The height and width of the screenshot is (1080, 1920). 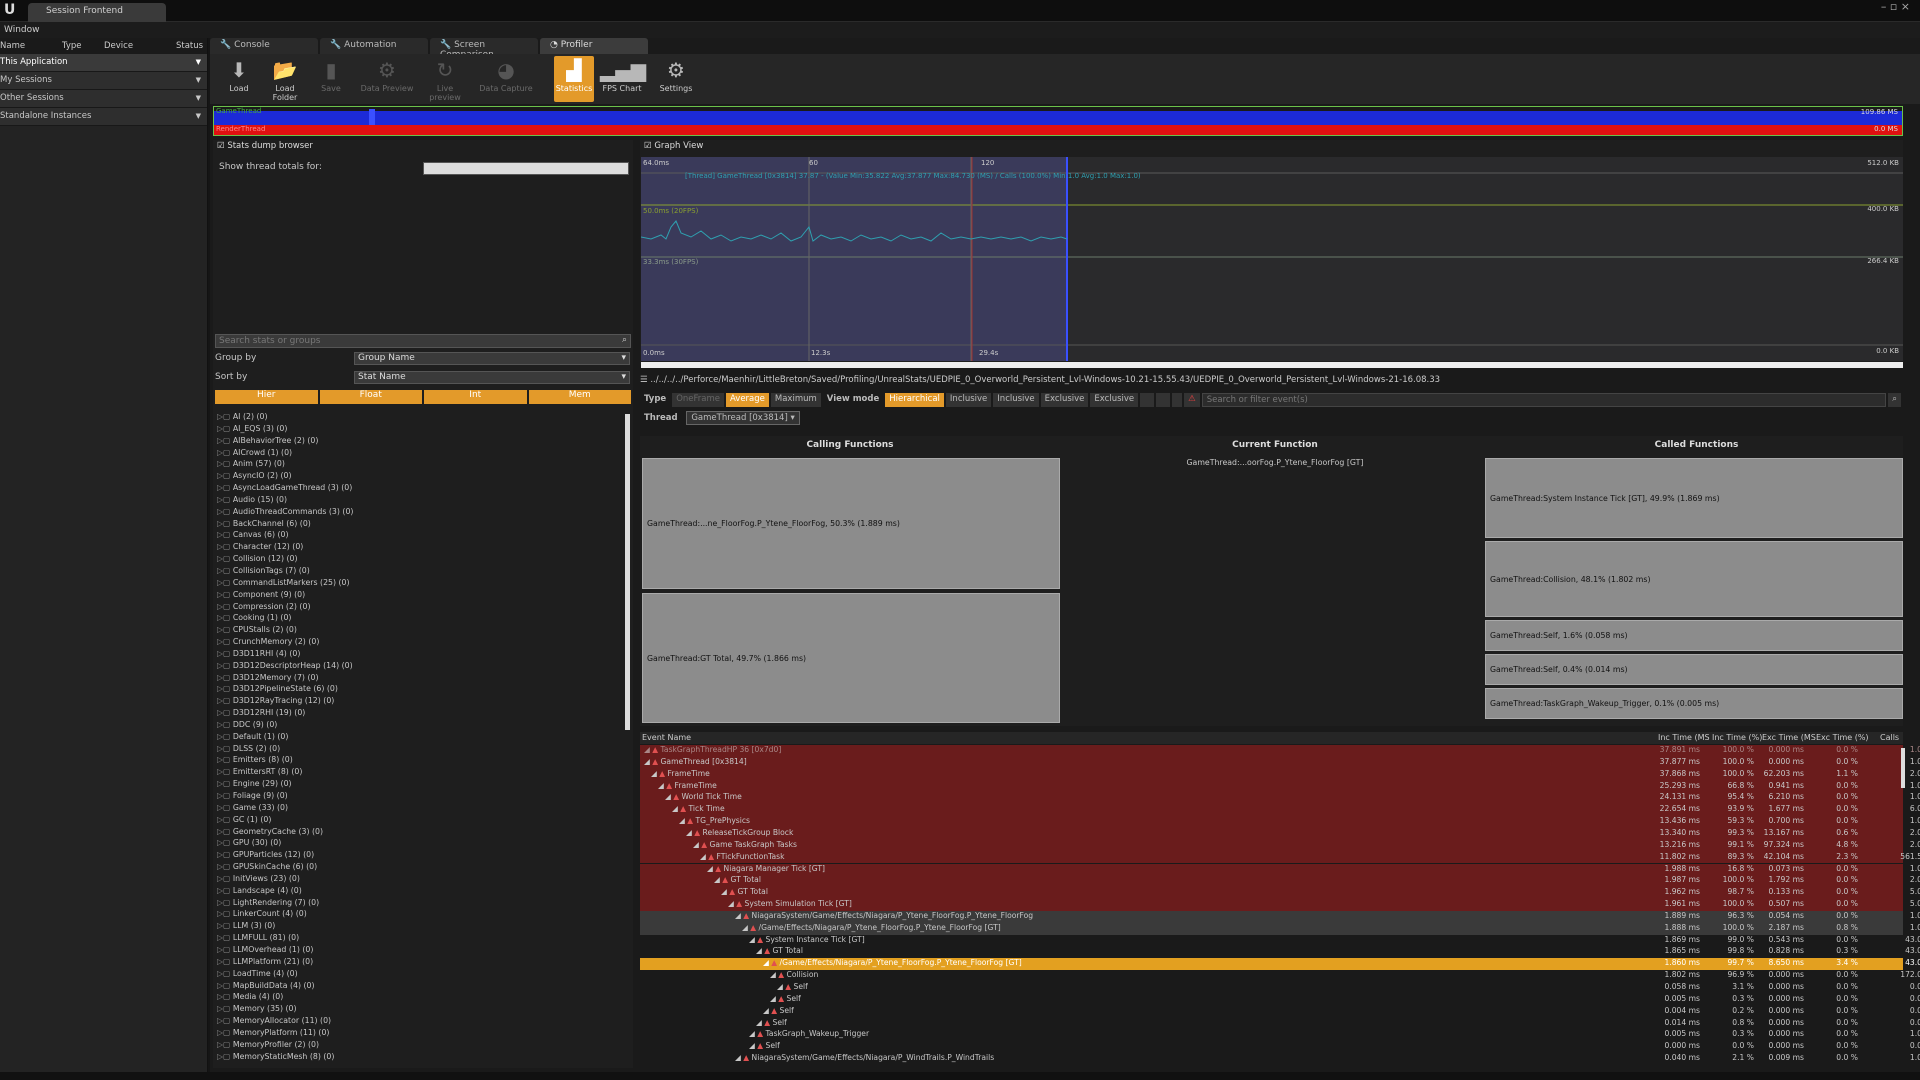 What do you see at coordinates (1544, 400) in the screenshot?
I see `event-search-input: Search or filter event(s)` at bounding box center [1544, 400].